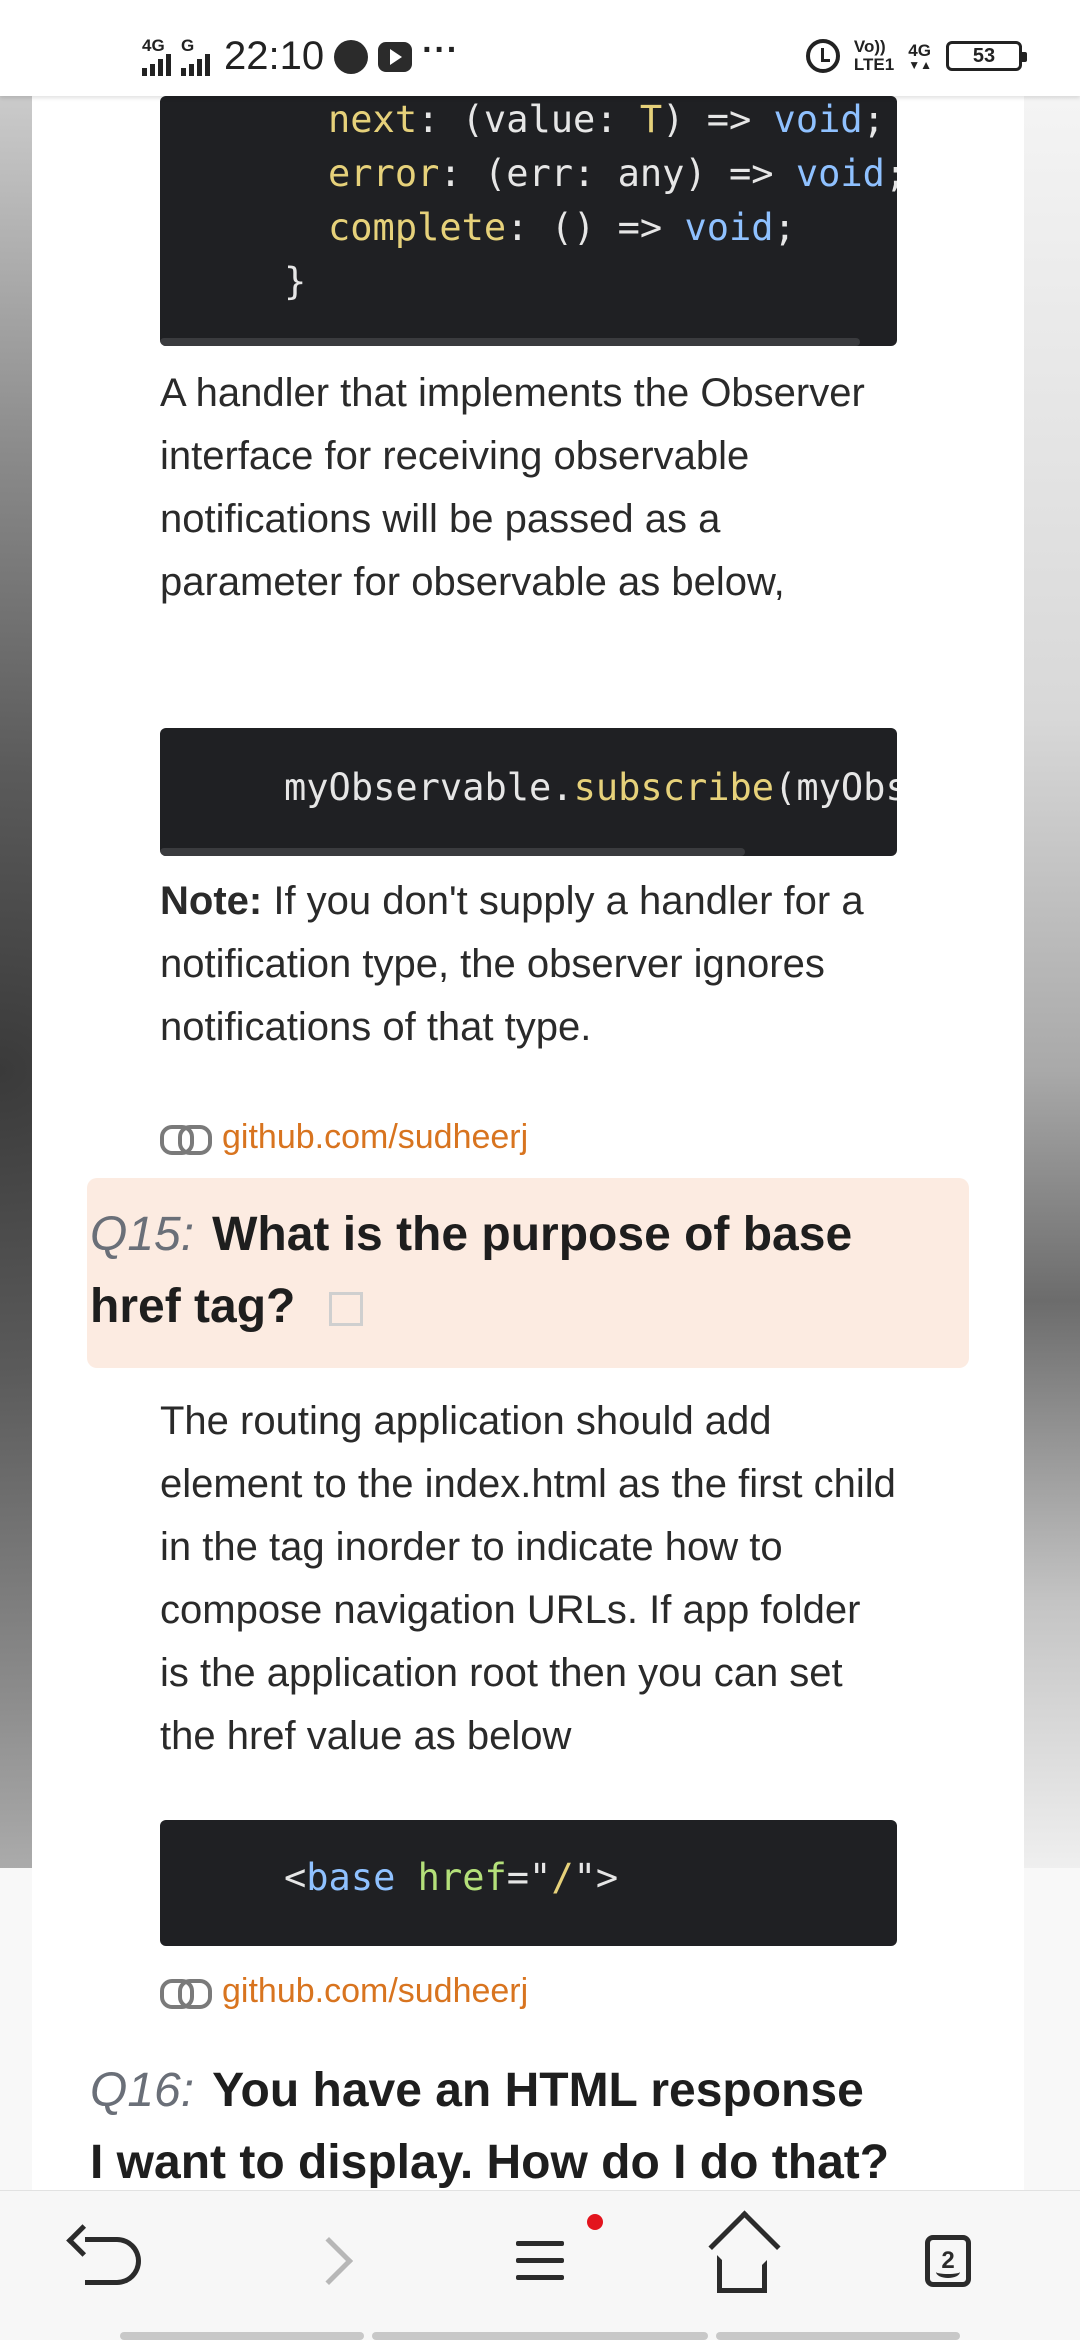  What do you see at coordinates (329, 2261) in the screenshot?
I see `forward-chevron-icon` at bounding box center [329, 2261].